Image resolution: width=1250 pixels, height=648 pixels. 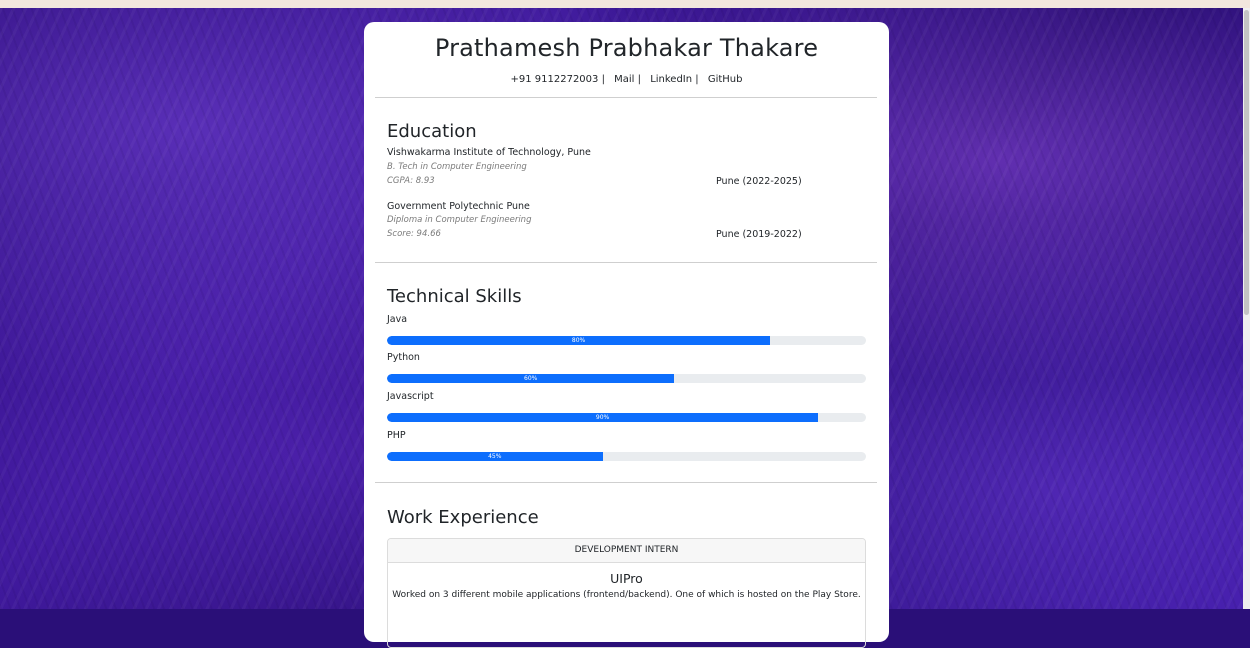 I want to click on skill-progress-fill: 60%, so click(x=531, y=378).